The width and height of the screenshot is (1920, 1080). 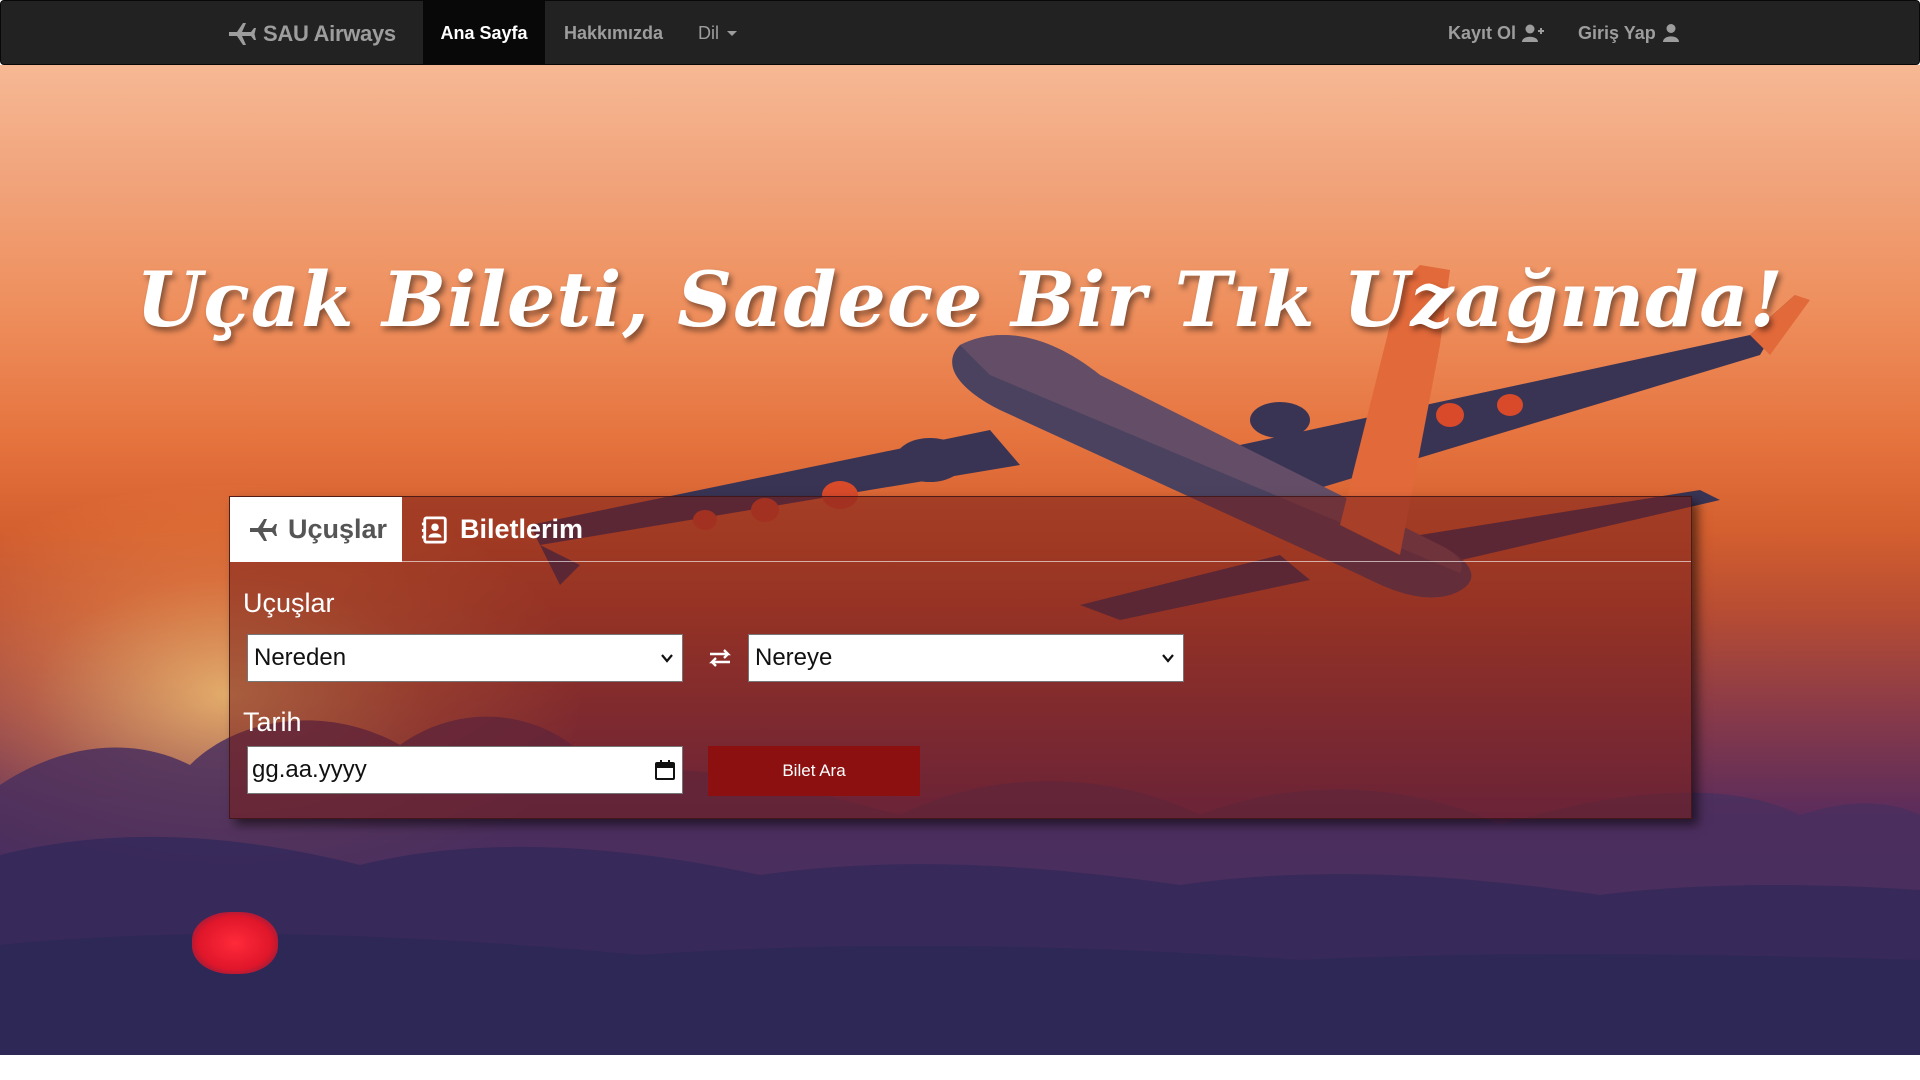 I want to click on nav-home-label: Ana Sayfa, so click(x=484, y=32).